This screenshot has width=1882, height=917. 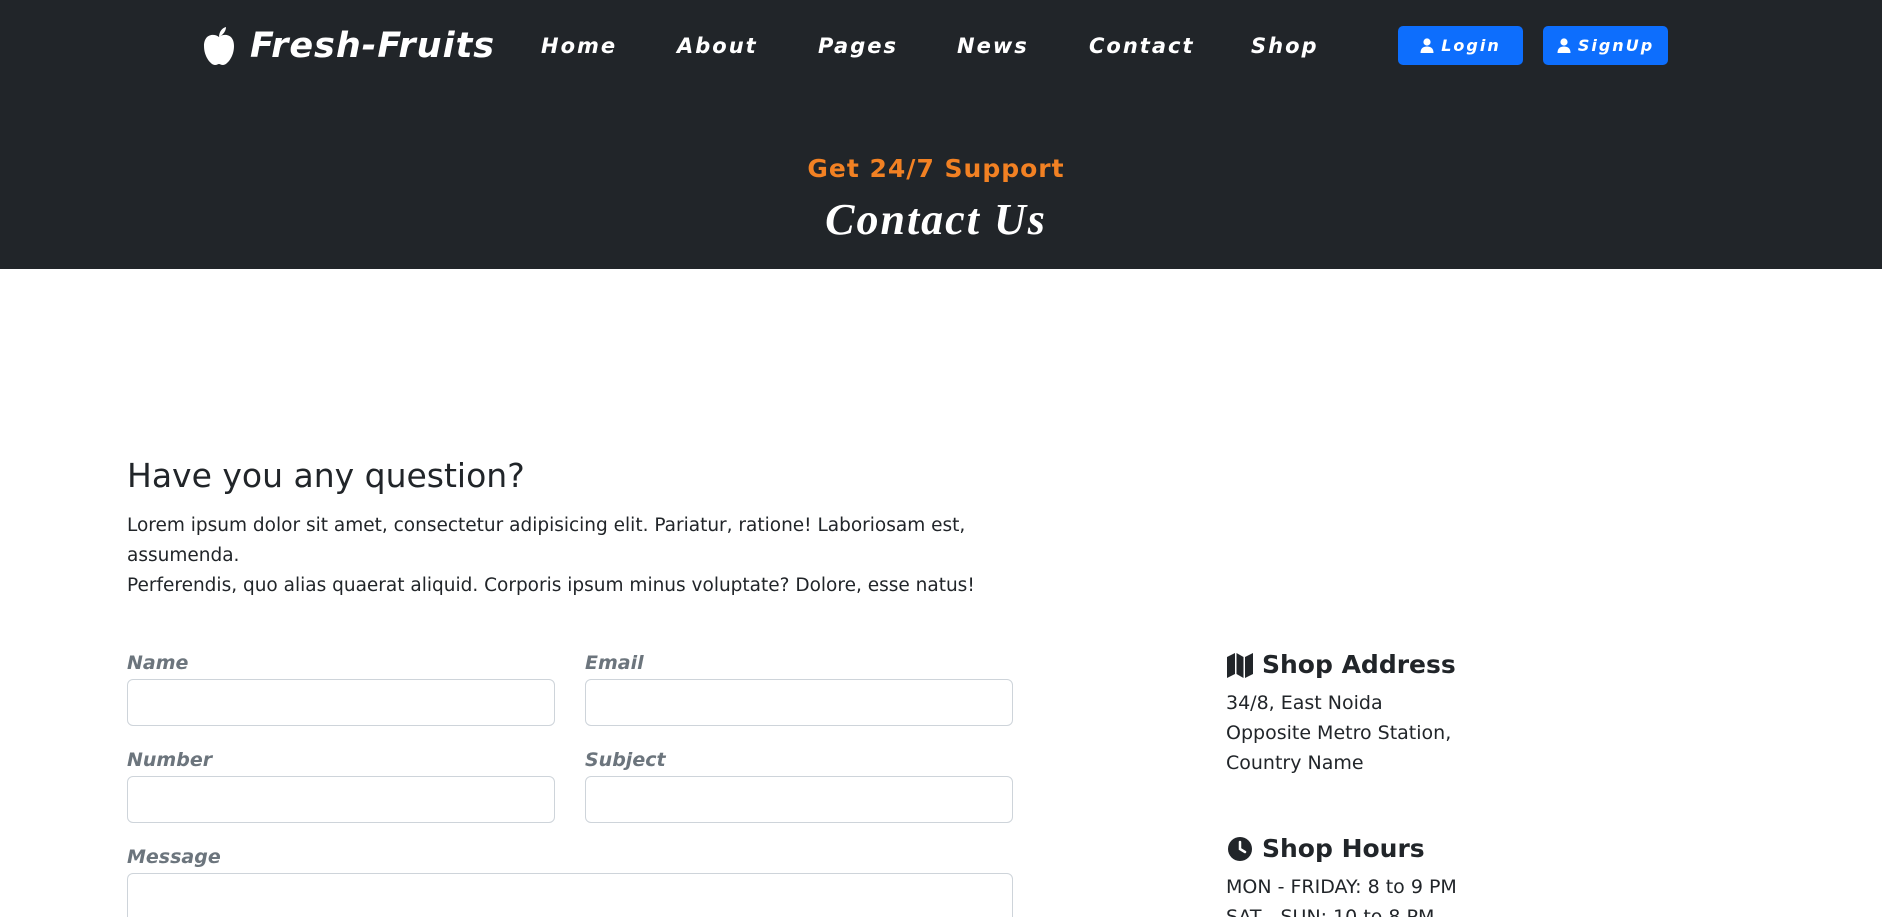 What do you see at coordinates (1285, 46) in the screenshot?
I see `nav-shop: Shop` at bounding box center [1285, 46].